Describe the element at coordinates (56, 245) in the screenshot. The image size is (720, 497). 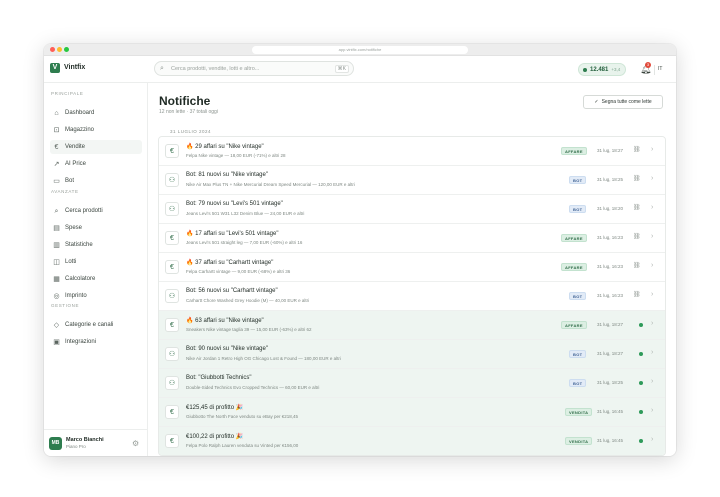
I see `stats-icon: ▥` at that location.